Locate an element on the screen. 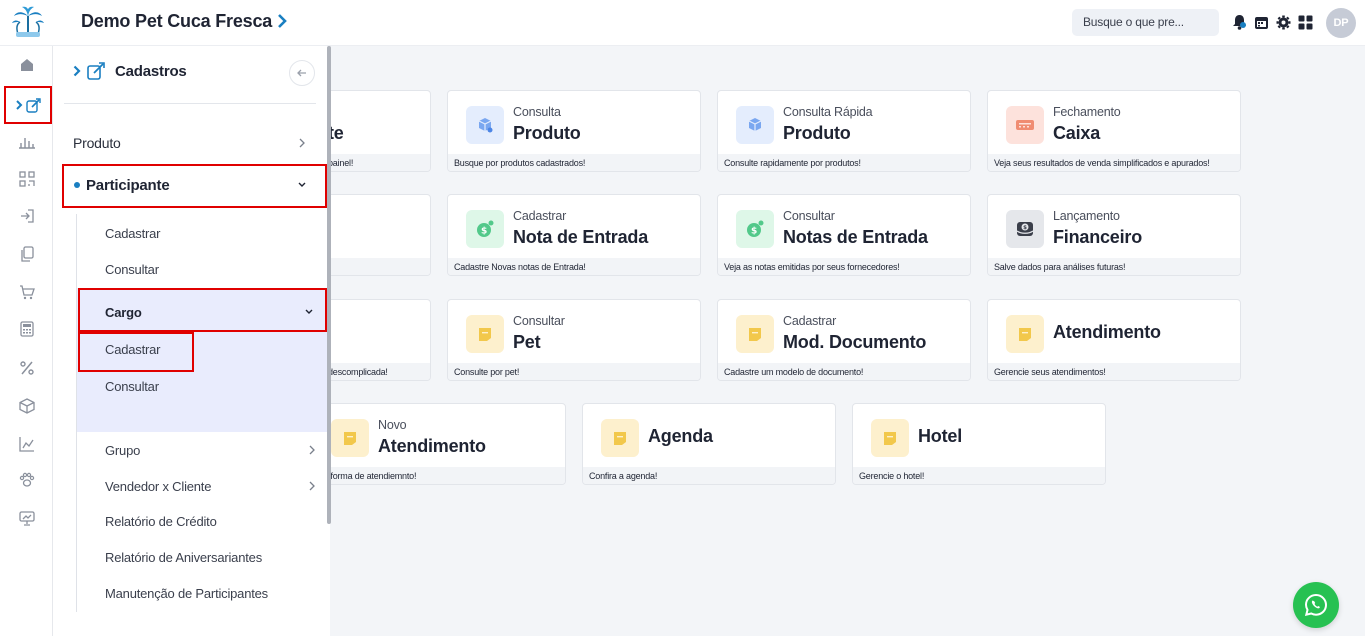 The height and width of the screenshot is (636, 1365). card-atendimento: Atendimento Gerencie seus atendimentos! is located at coordinates (1114, 340).